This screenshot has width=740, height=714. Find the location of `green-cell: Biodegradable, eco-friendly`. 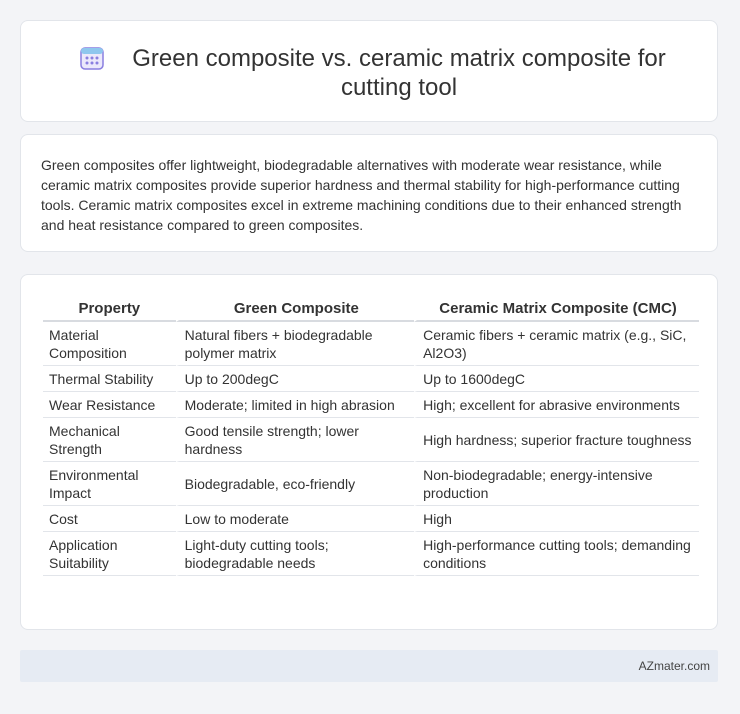

green-cell: Biodegradable, eco-friendly is located at coordinates (295, 484).